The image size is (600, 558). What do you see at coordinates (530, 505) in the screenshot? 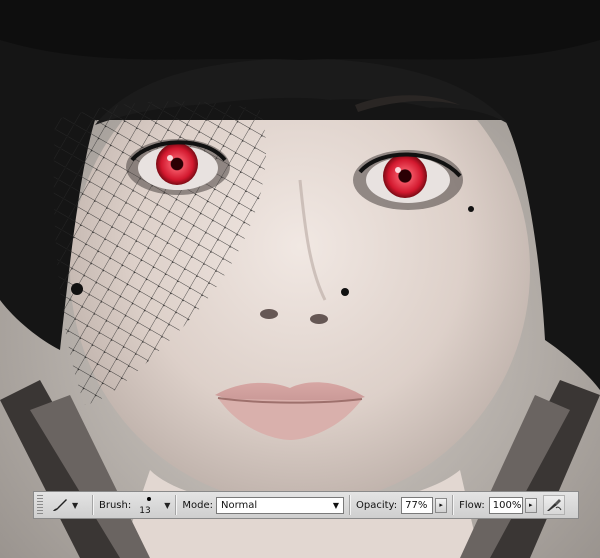
I see `flow-slider-button: ▸` at bounding box center [530, 505].